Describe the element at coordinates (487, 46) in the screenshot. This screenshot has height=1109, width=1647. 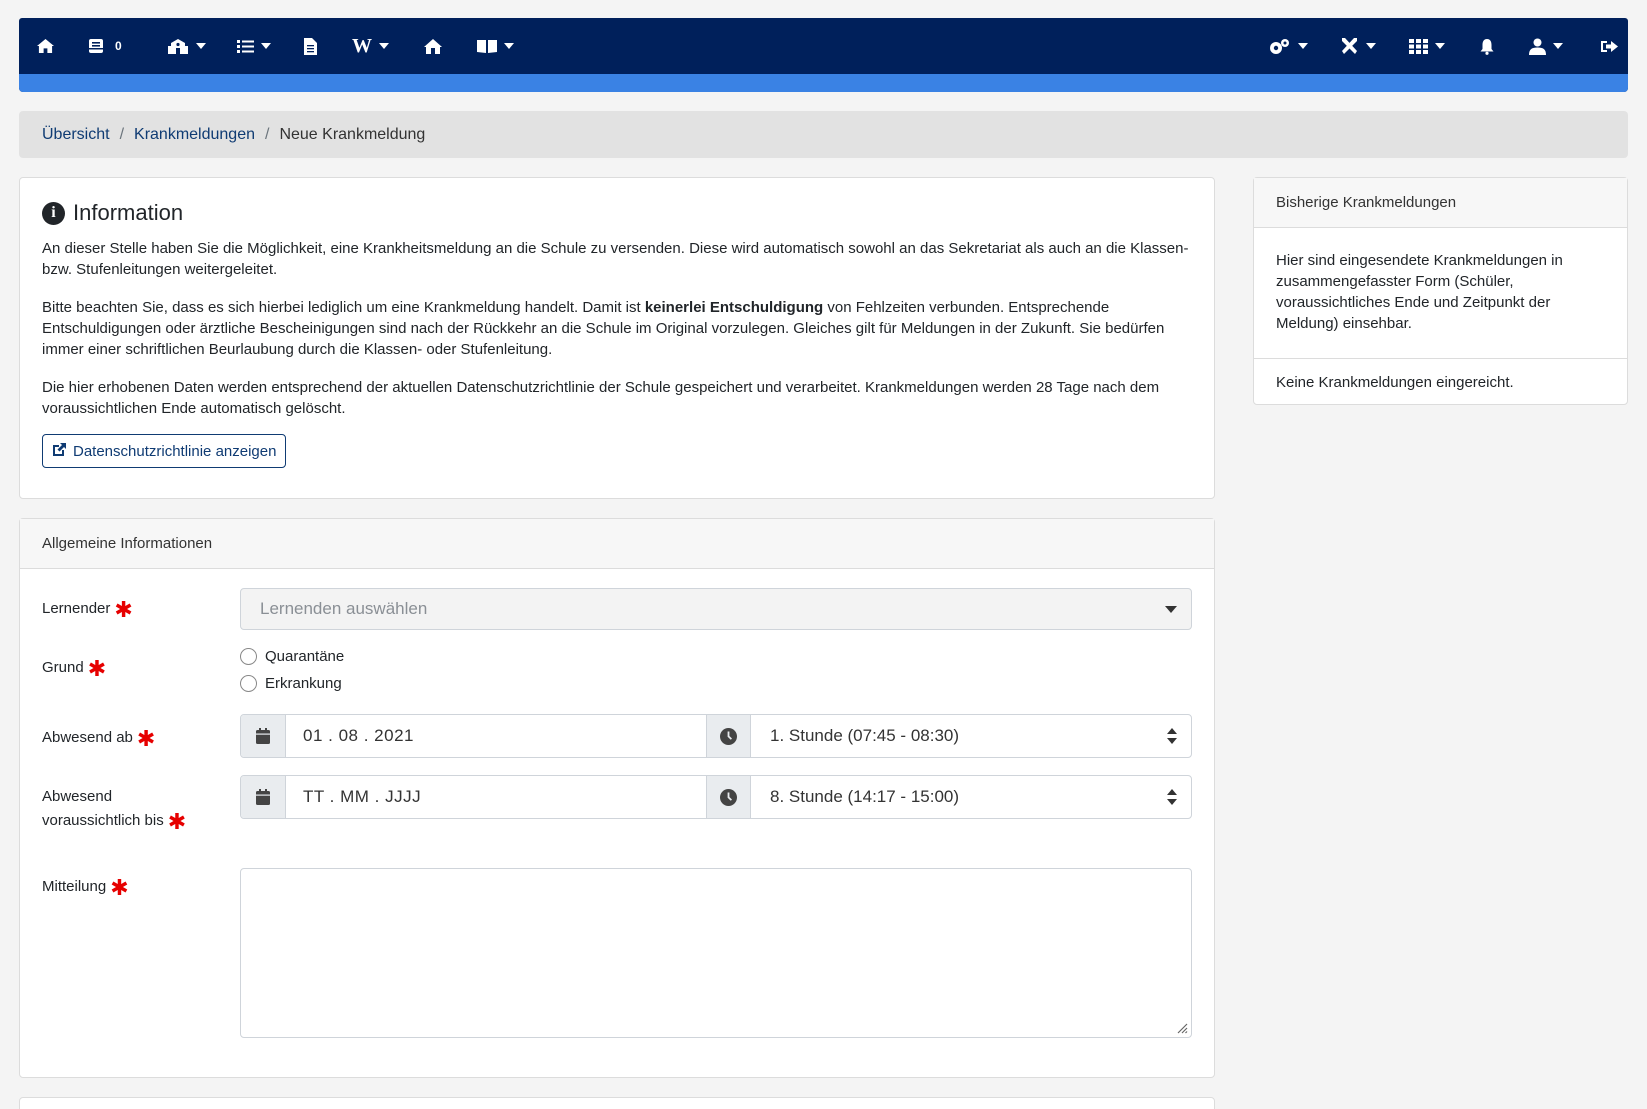
I see `book-icon` at that location.